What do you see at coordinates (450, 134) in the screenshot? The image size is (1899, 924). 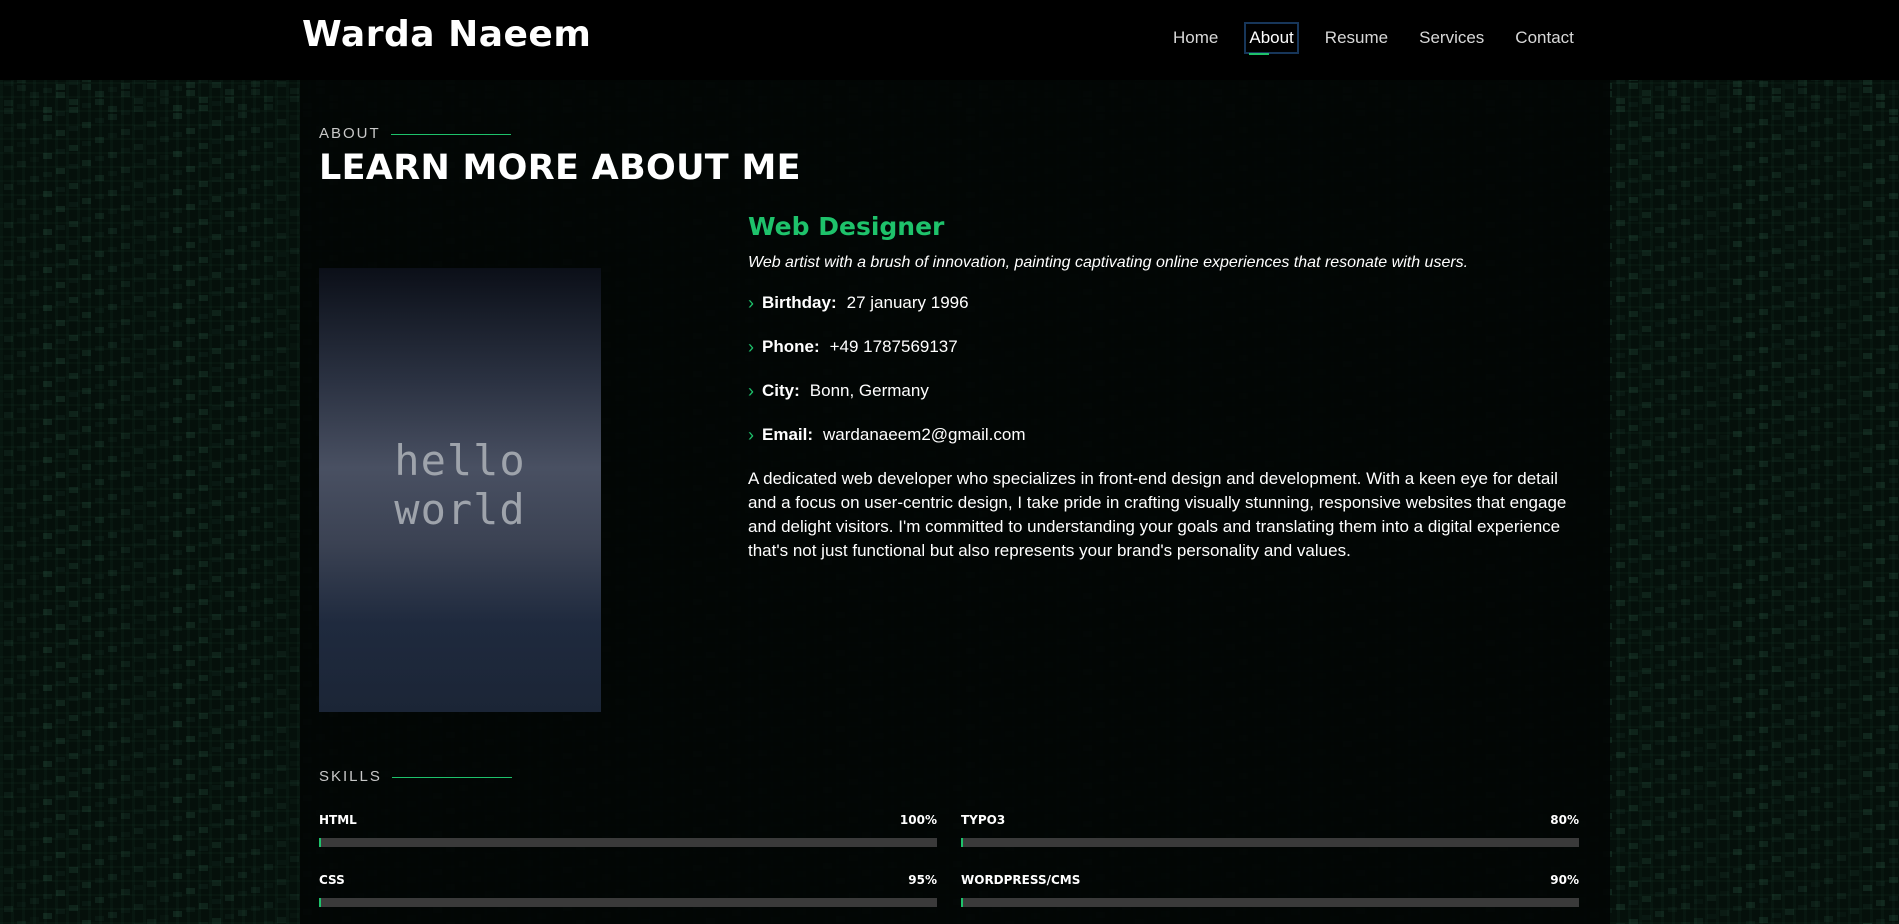 I see `about-label-line` at bounding box center [450, 134].